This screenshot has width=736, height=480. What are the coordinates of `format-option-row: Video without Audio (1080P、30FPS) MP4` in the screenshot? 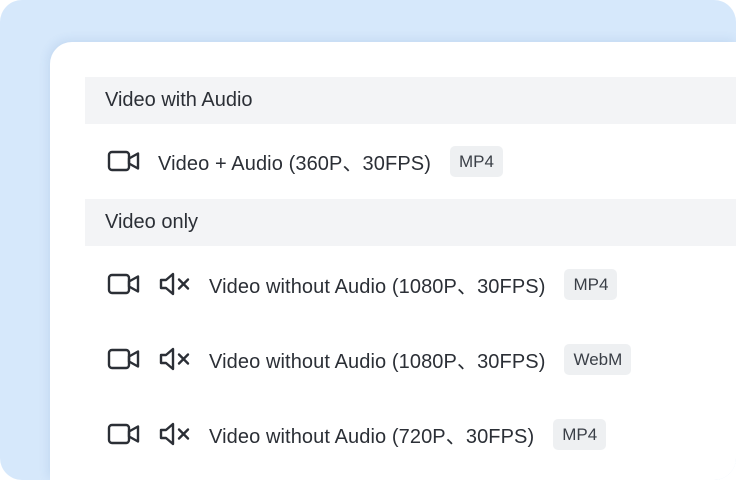 It's located at (421, 284).